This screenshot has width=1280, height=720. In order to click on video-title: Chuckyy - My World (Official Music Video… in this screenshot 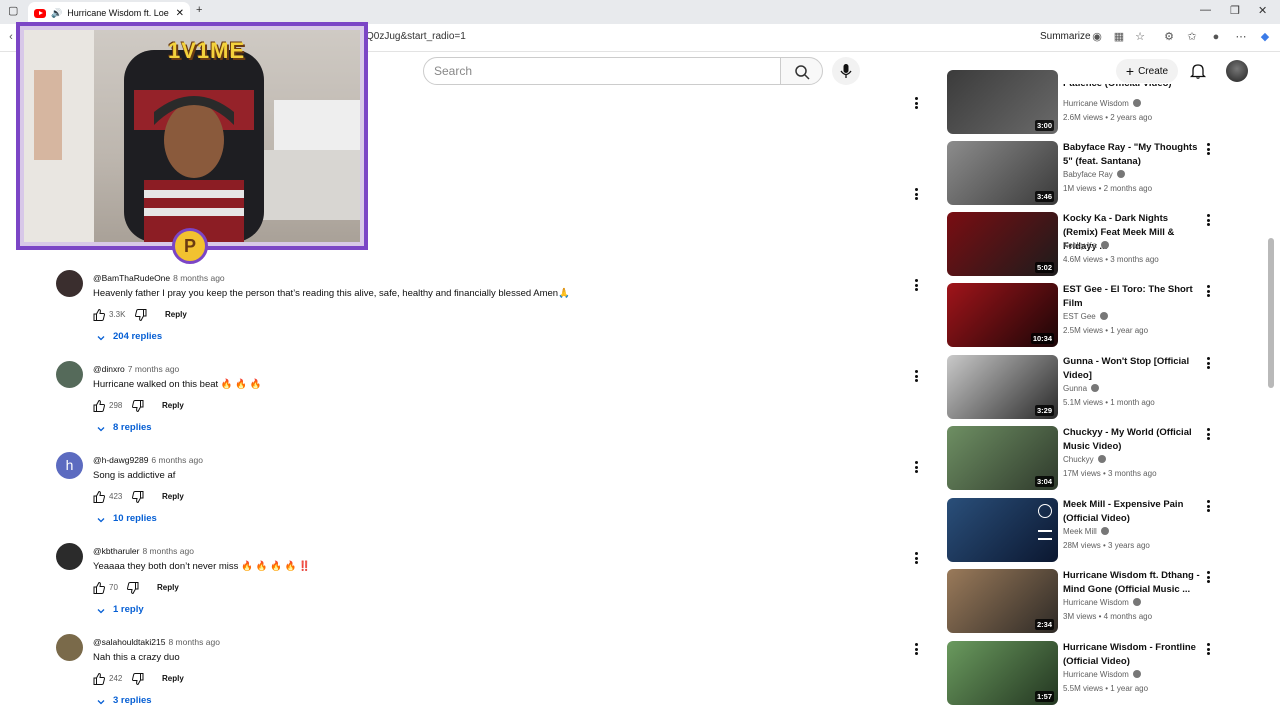, I will do `click(1133, 440)`.